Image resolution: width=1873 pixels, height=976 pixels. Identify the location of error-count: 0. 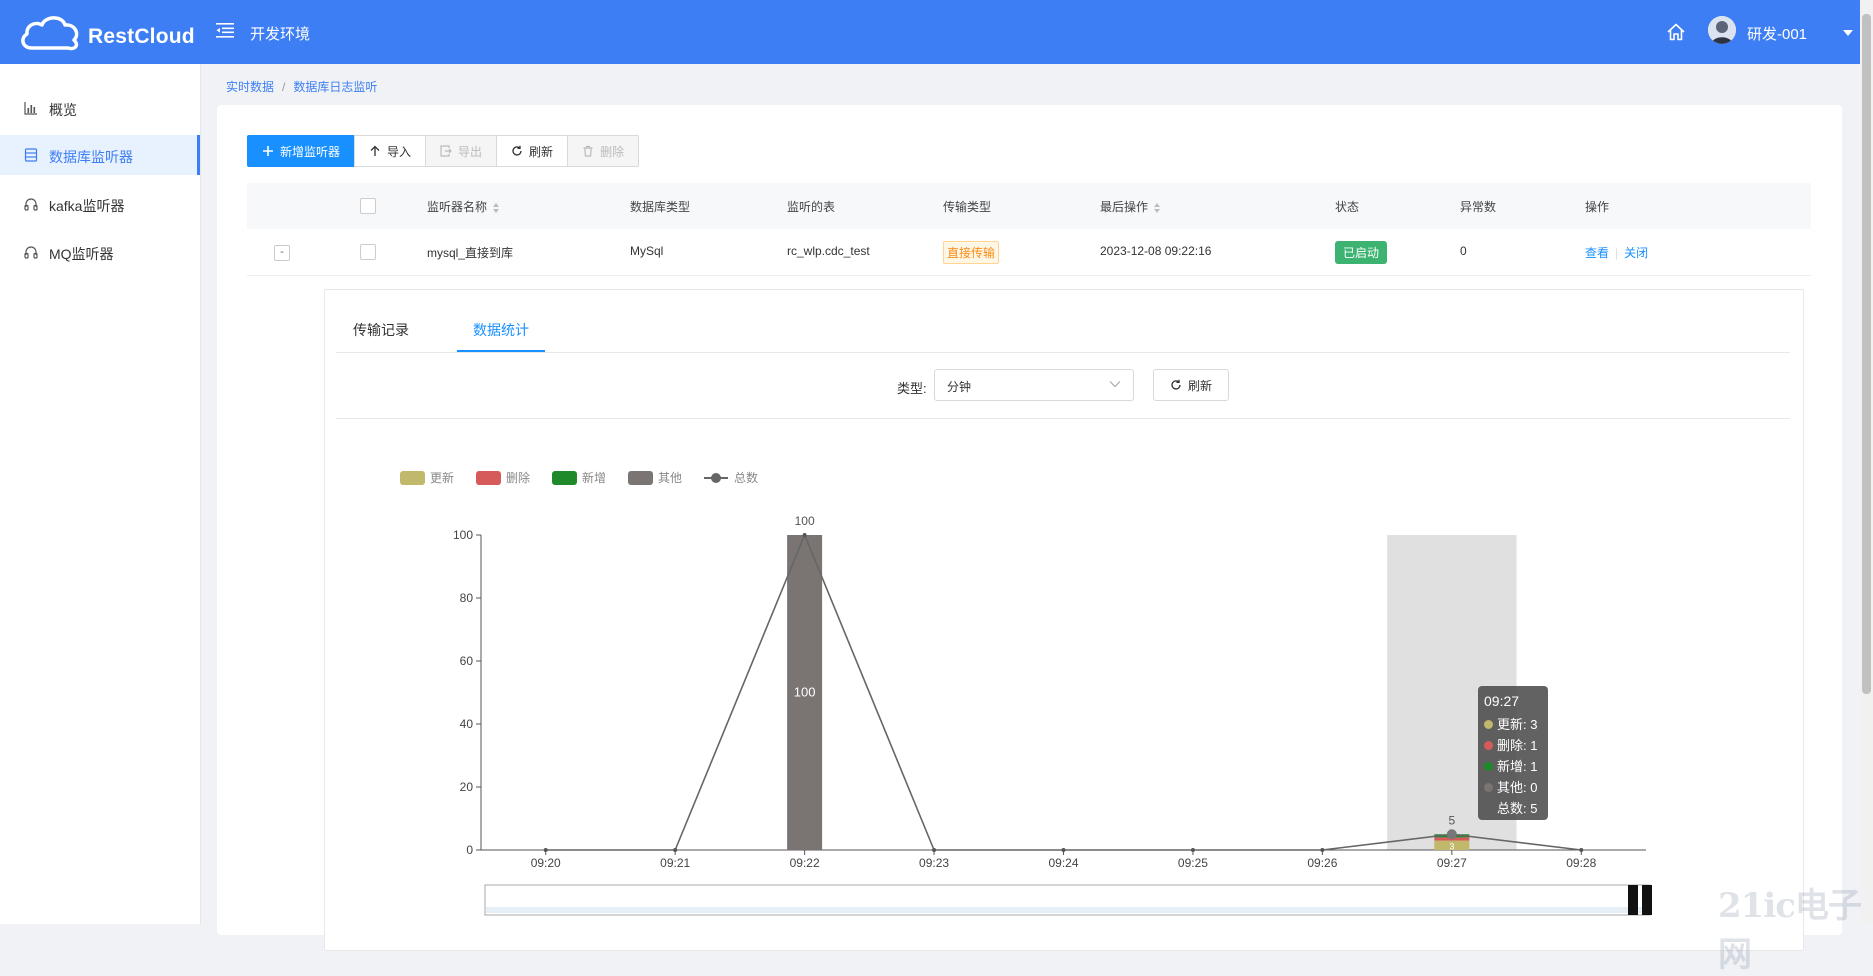
(1463, 251).